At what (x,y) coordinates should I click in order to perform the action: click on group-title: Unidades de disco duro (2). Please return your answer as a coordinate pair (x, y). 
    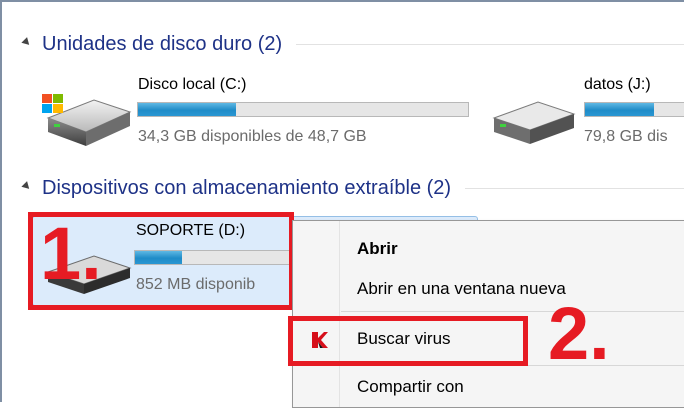
    Looking at the image, I should click on (162, 43).